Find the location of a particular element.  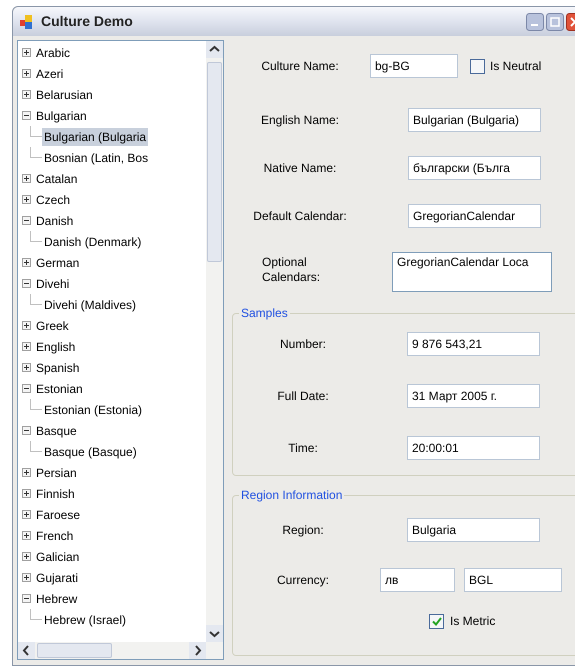

tree-item: English is located at coordinates (56, 347).